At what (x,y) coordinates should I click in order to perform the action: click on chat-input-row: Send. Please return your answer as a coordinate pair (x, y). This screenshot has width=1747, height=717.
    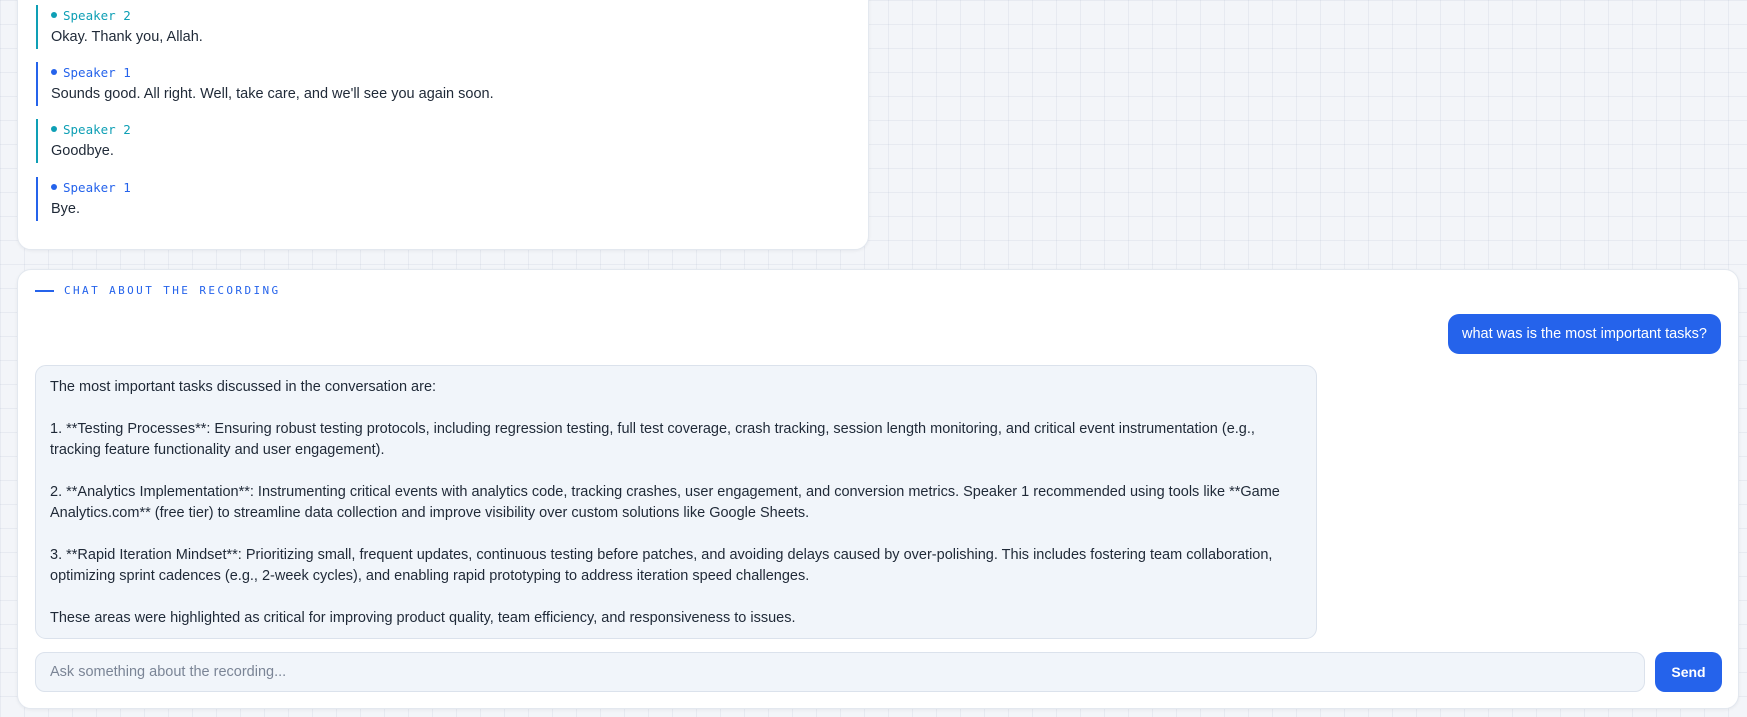
    Looking at the image, I should click on (878, 672).